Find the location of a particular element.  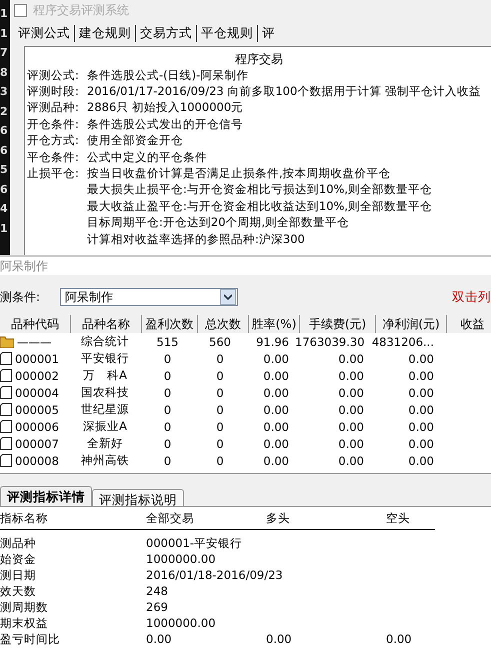

column-header: 指标名称 is located at coordinates (24, 517).